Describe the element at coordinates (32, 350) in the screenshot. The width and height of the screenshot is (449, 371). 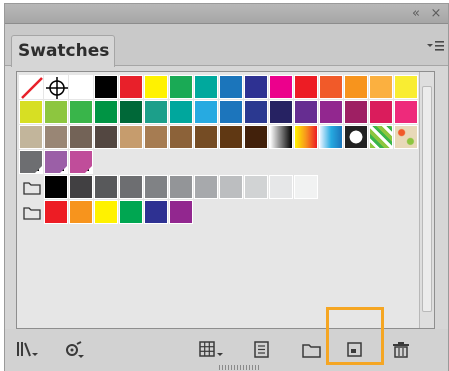
I see `swatch-libraries-menu-icon` at that location.